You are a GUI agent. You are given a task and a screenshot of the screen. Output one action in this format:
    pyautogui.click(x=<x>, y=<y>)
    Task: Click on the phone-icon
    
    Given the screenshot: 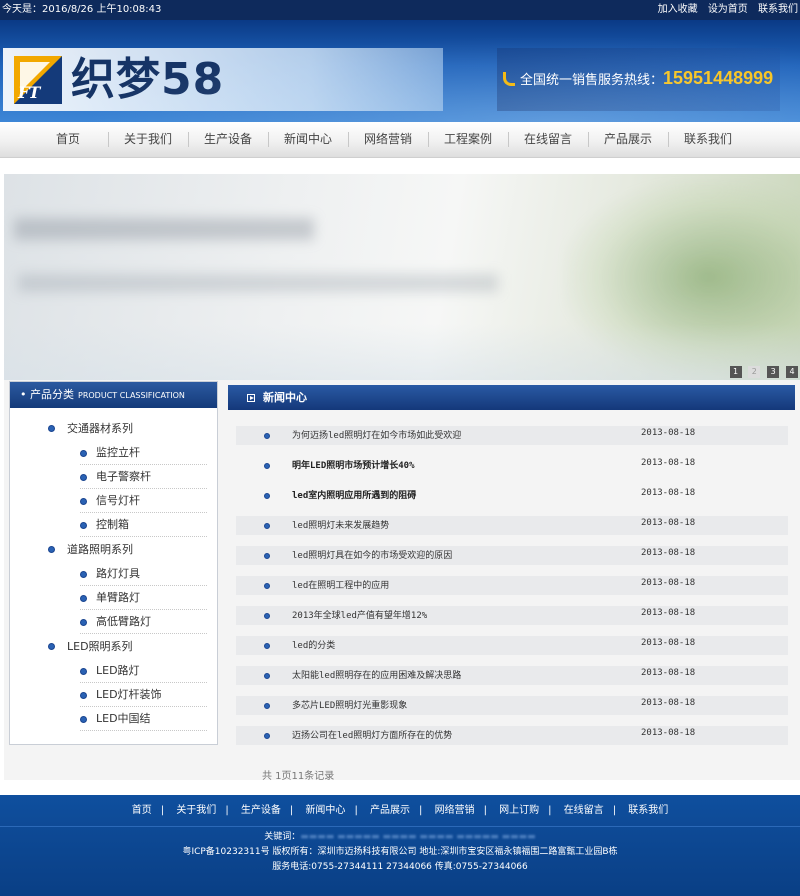 What is the action you would take?
    pyautogui.click(x=509, y=79)
    